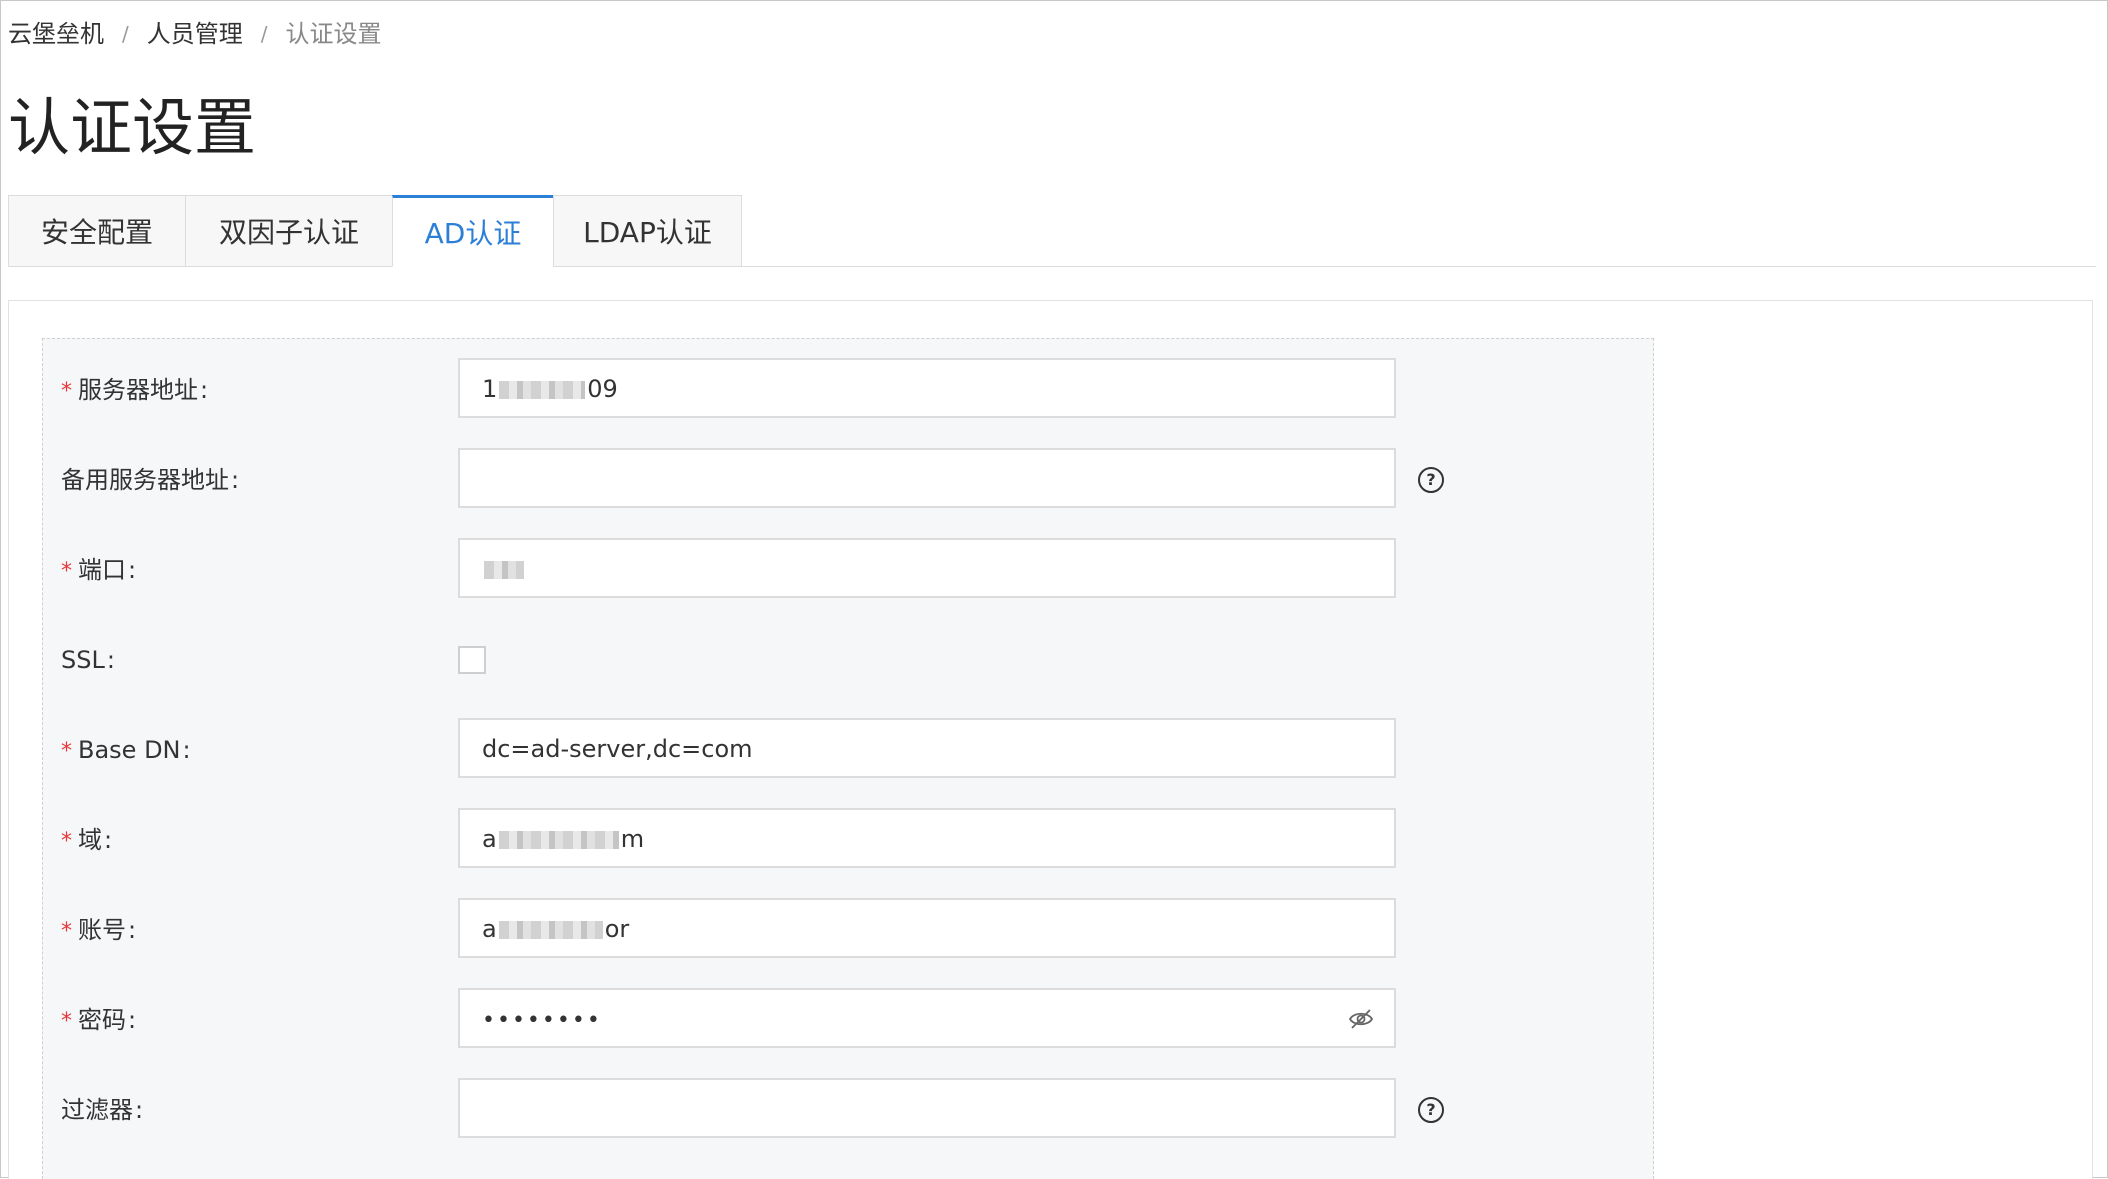  I want to click on page-title: 认证设置, so click(132, 127).